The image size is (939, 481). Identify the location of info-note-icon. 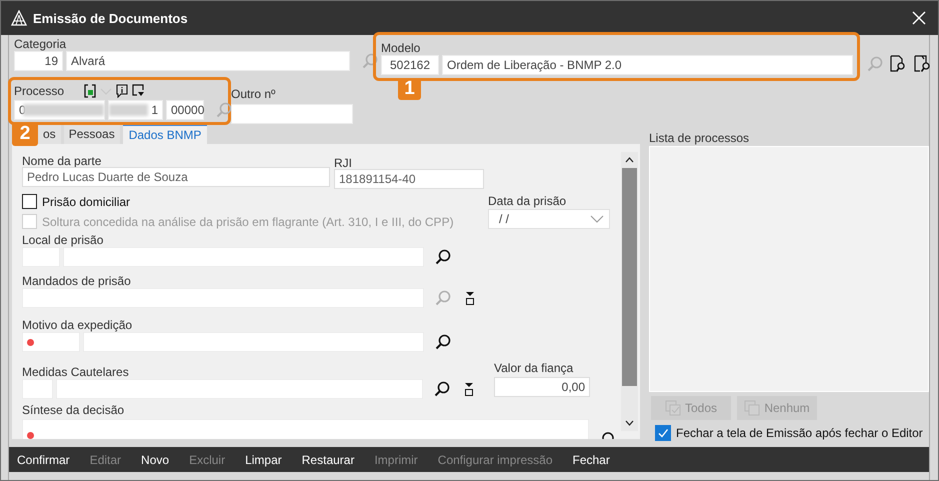
(122, 91).